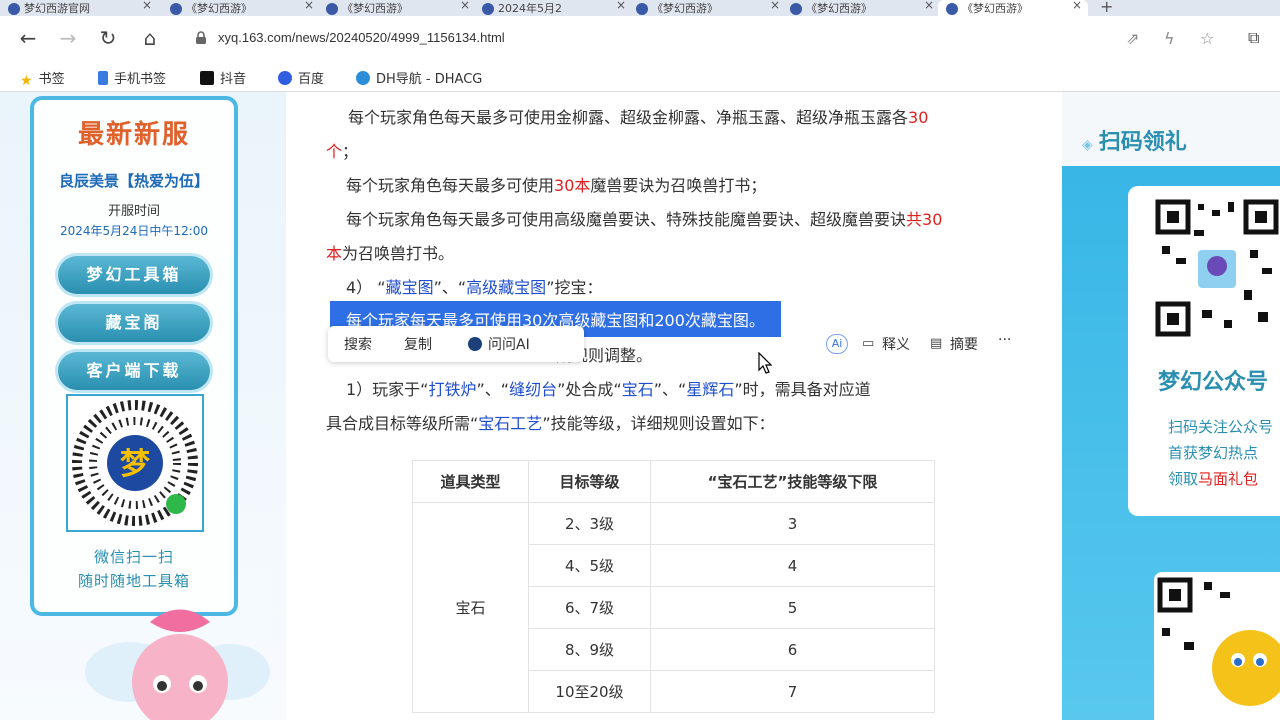 This screenshot has width=1280, height=720. What do you see at coordinates (51, 79) in the screenshot?
I see `bookmark-label: 书签` at bounding box center [51, 79].